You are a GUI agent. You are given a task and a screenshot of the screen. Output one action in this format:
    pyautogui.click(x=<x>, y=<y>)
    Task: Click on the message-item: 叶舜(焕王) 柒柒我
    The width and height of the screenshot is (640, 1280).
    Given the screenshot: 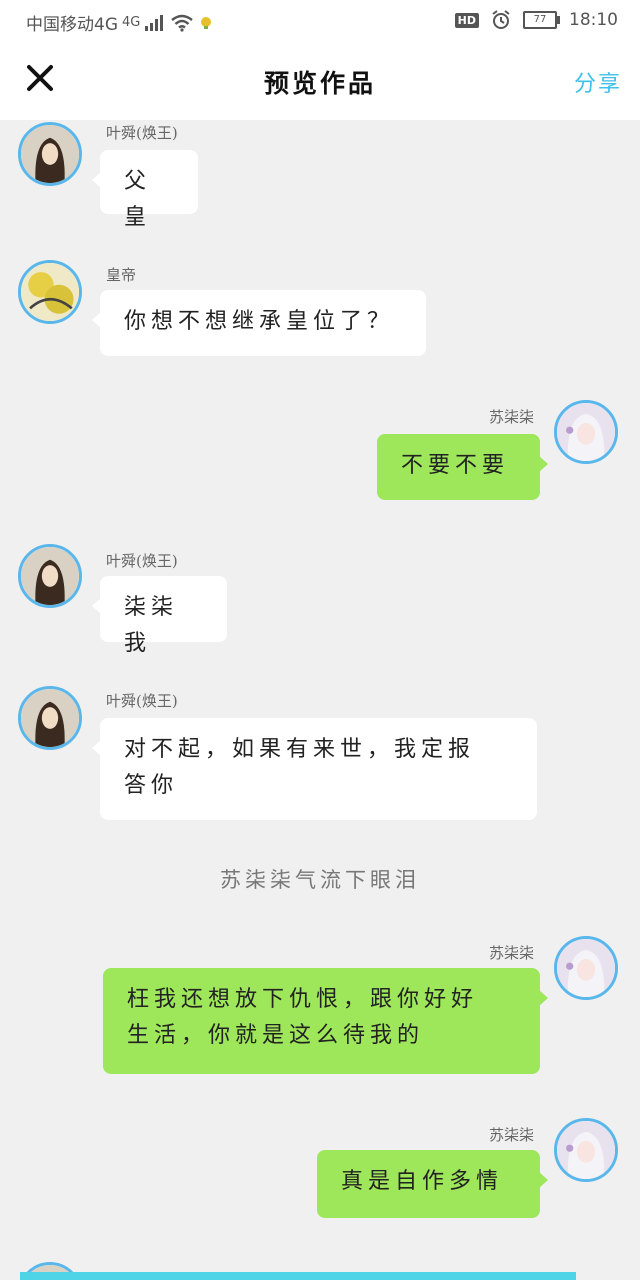 What is the action you would take?
    pyautogui.click(x=320, y=600)
    